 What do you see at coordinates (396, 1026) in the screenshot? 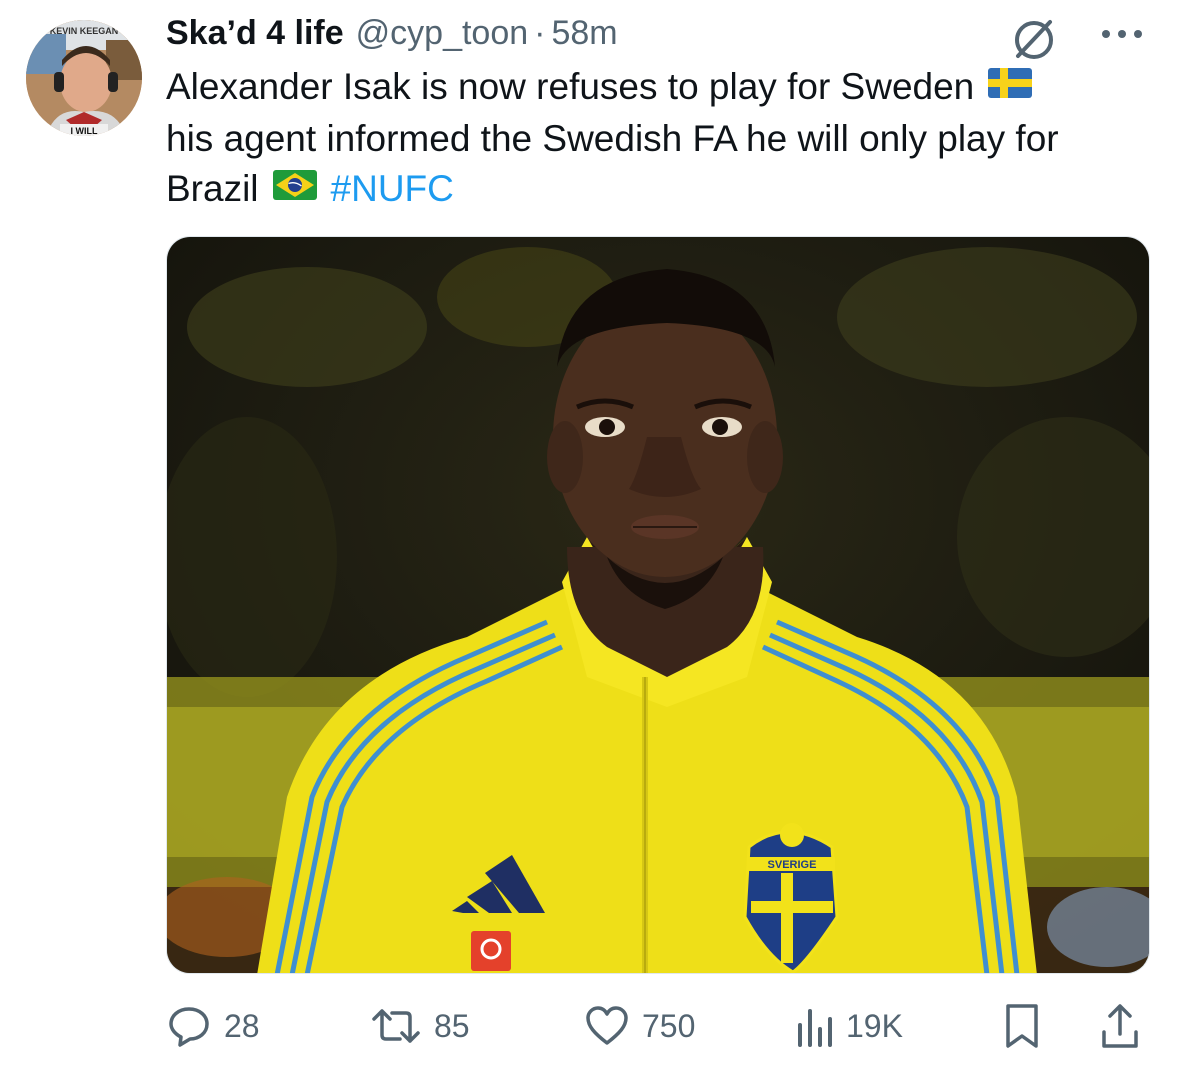
I see `repost-icon` at bounding box center [396, 1026].